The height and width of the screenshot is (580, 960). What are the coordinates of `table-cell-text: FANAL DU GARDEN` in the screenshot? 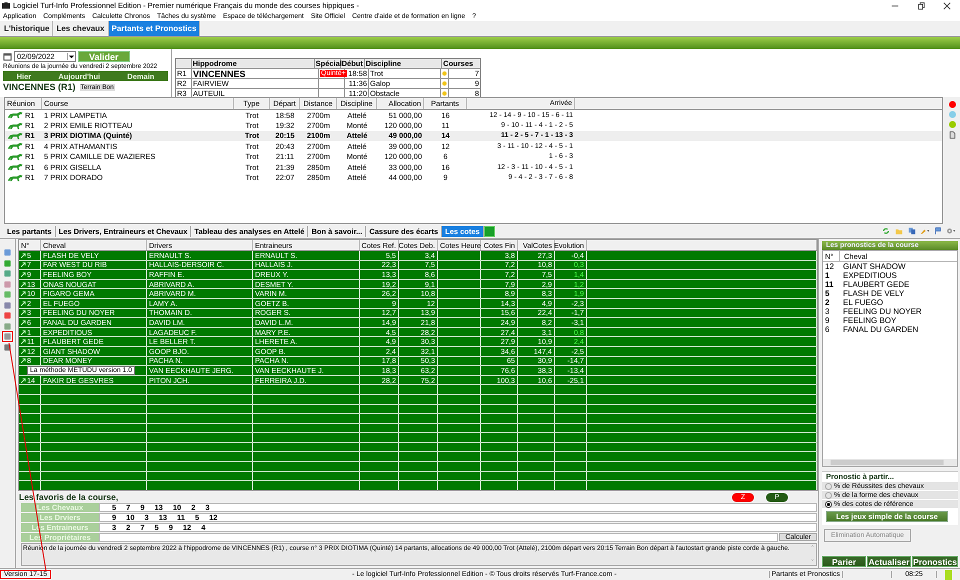 It's located at (881, 329).